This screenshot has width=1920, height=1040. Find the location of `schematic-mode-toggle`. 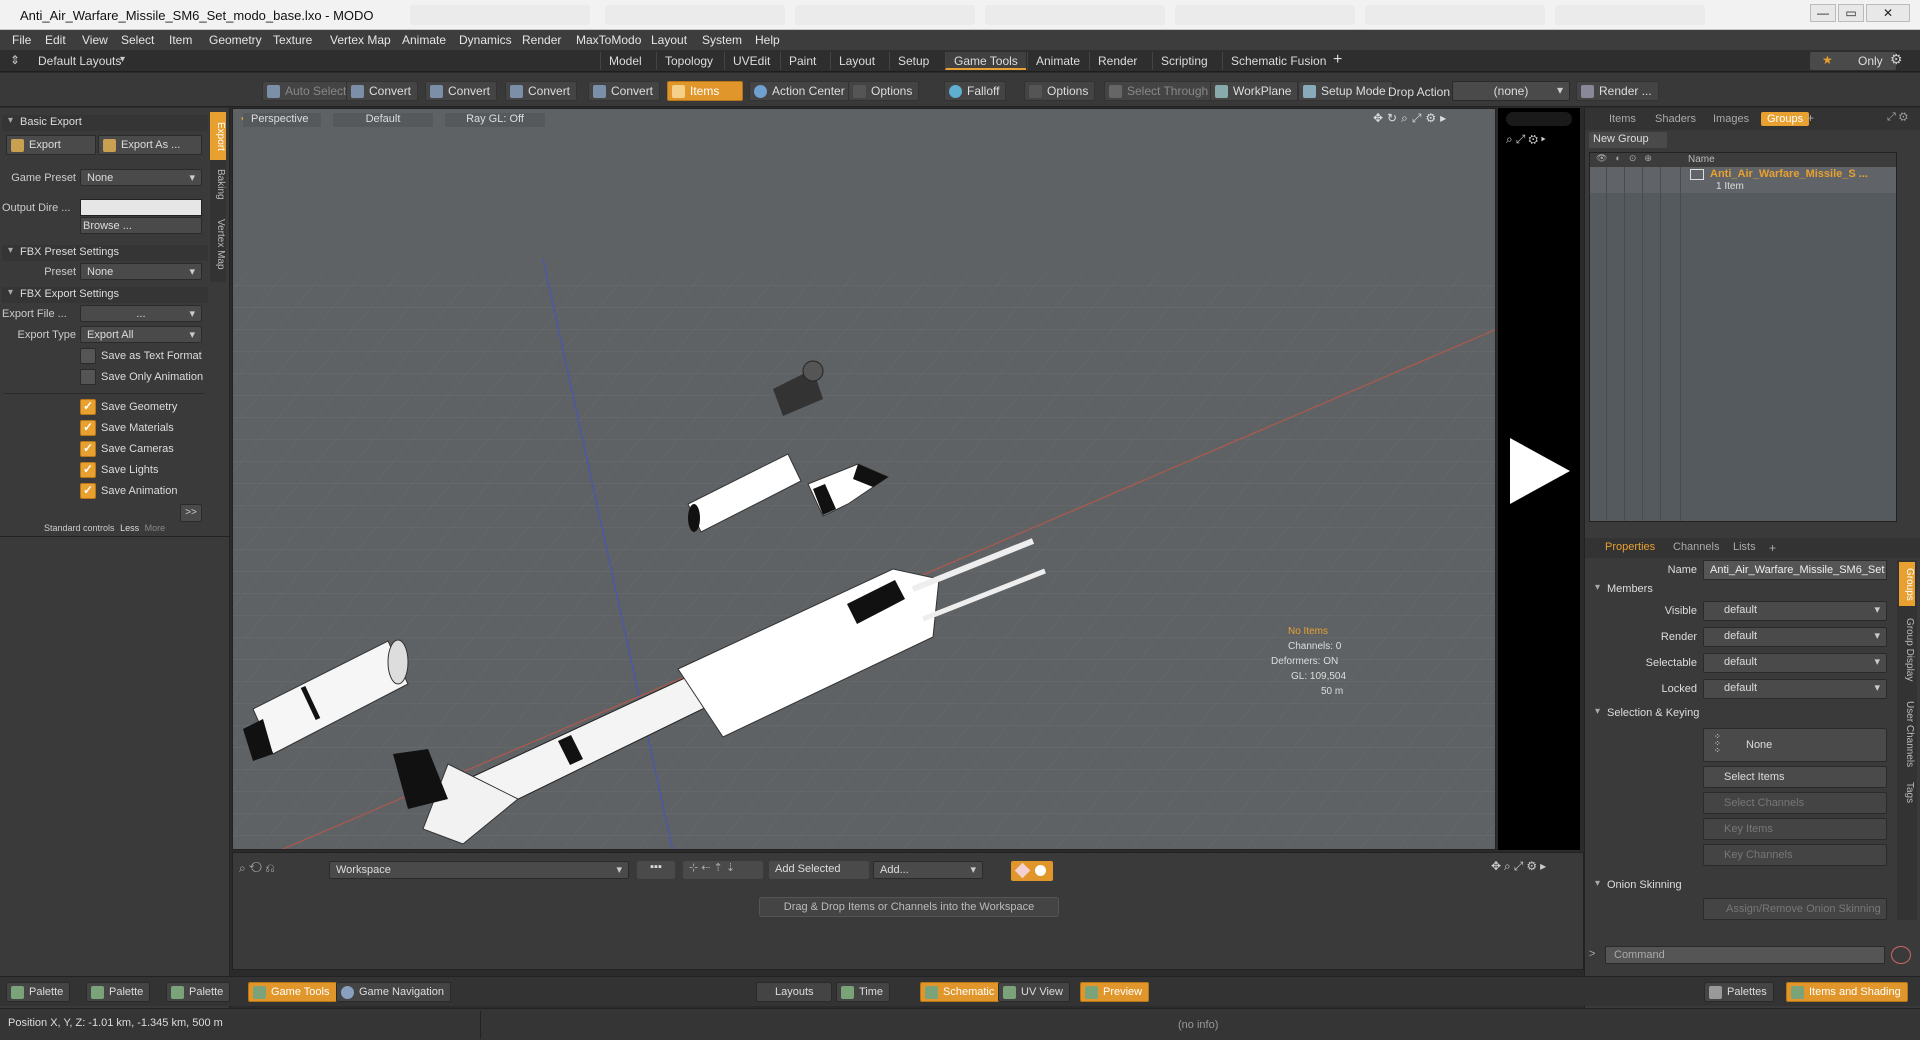

schematic-mode-toggle is located at coordinates (1032, 871).